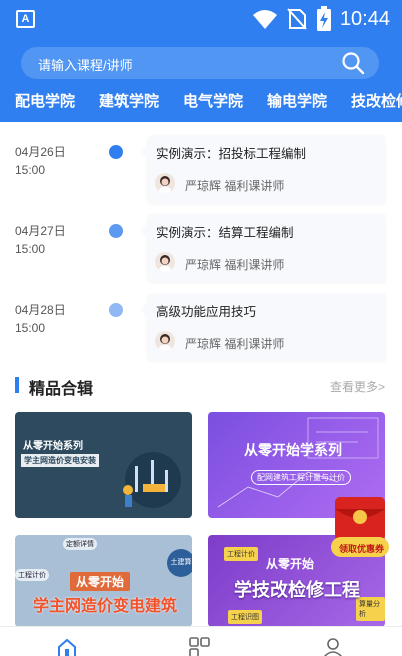 This screenshot has height=656, width=402. Describe the element at coordinates (264, 19) in the screenshot. I see `wifi-icon` at that location.